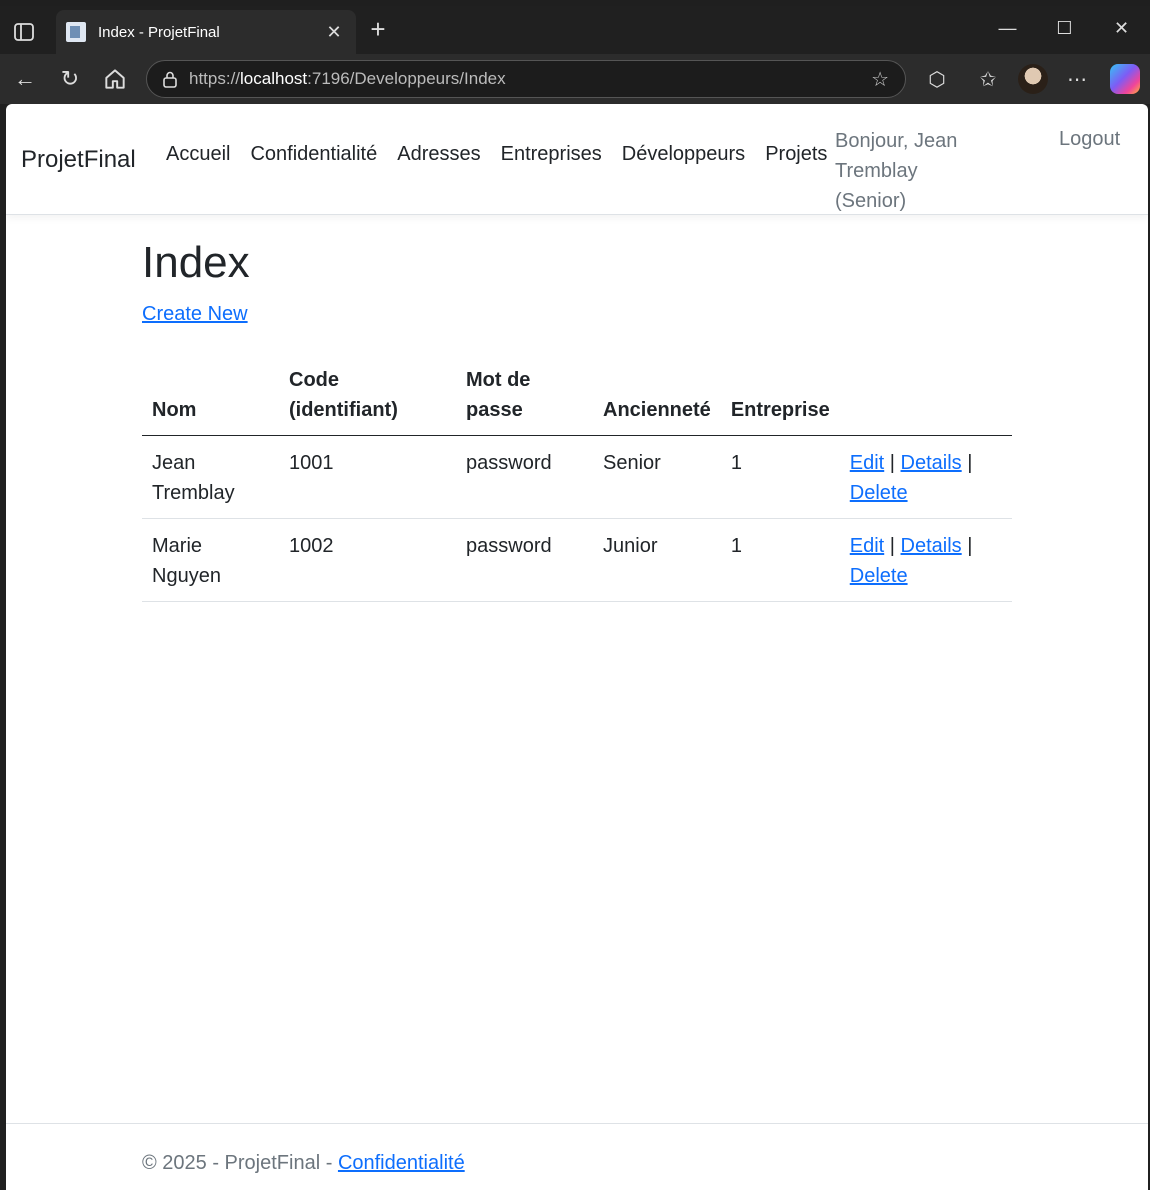 The image size is (1150, 1190). Describe the element at coordinates (70, 79) in the screenshot. I see `refresh-icon: ↻` at that location.